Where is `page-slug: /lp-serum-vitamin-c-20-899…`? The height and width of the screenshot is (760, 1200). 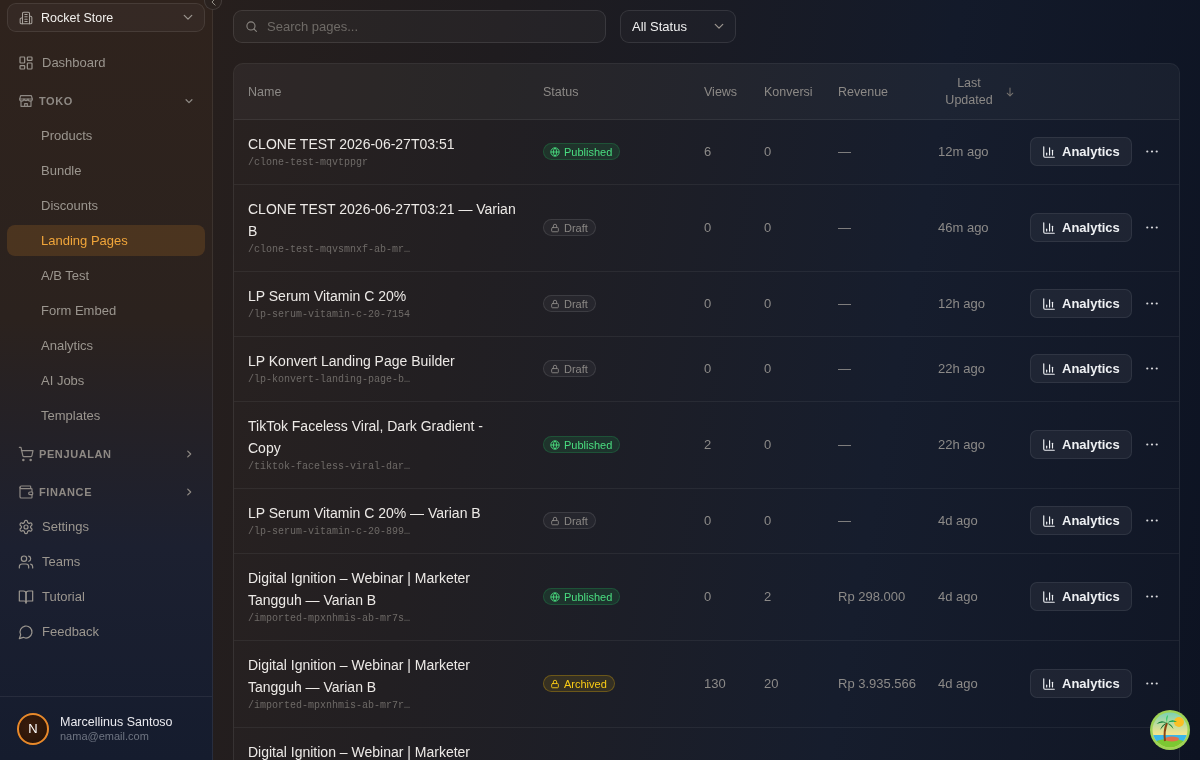
page-slug: /lp-serum-vitamin-c-20-899… is located at coordinates (329, 532).